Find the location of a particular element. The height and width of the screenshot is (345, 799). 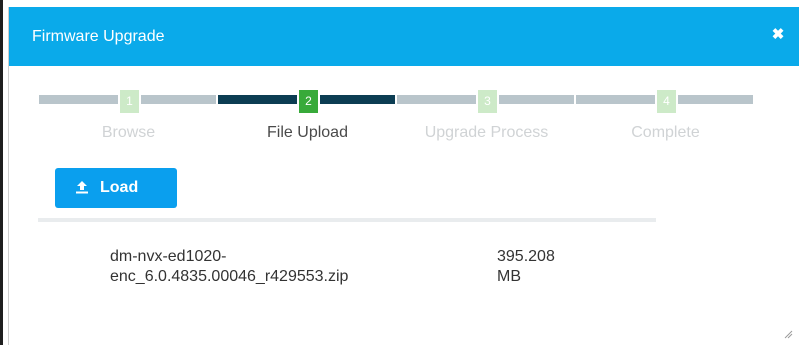

step-file-upload: 2 File Upload is located at coordinates (307, 123).